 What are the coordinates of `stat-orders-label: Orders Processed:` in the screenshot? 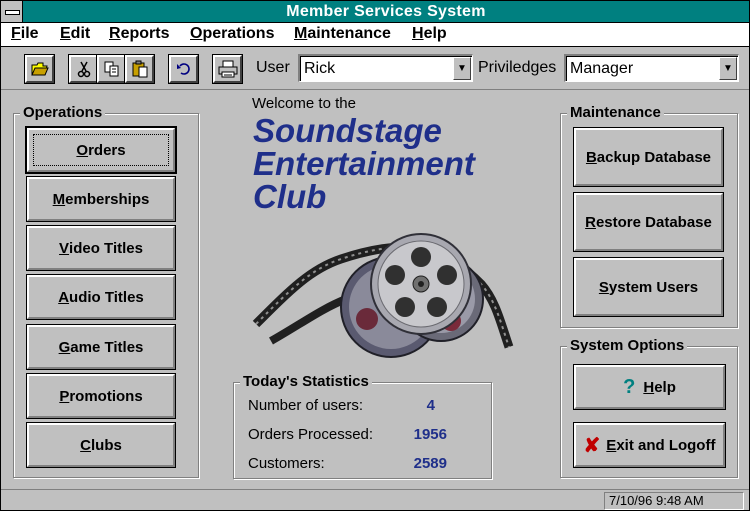 It's located at (311, 434).